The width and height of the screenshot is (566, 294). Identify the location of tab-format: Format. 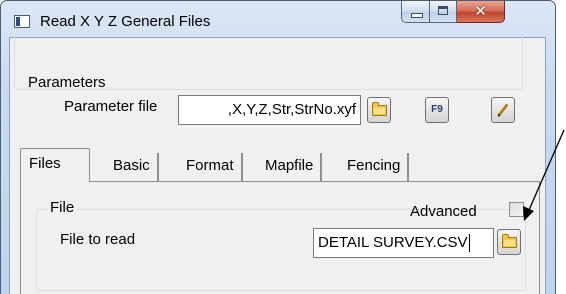
(211, 167).